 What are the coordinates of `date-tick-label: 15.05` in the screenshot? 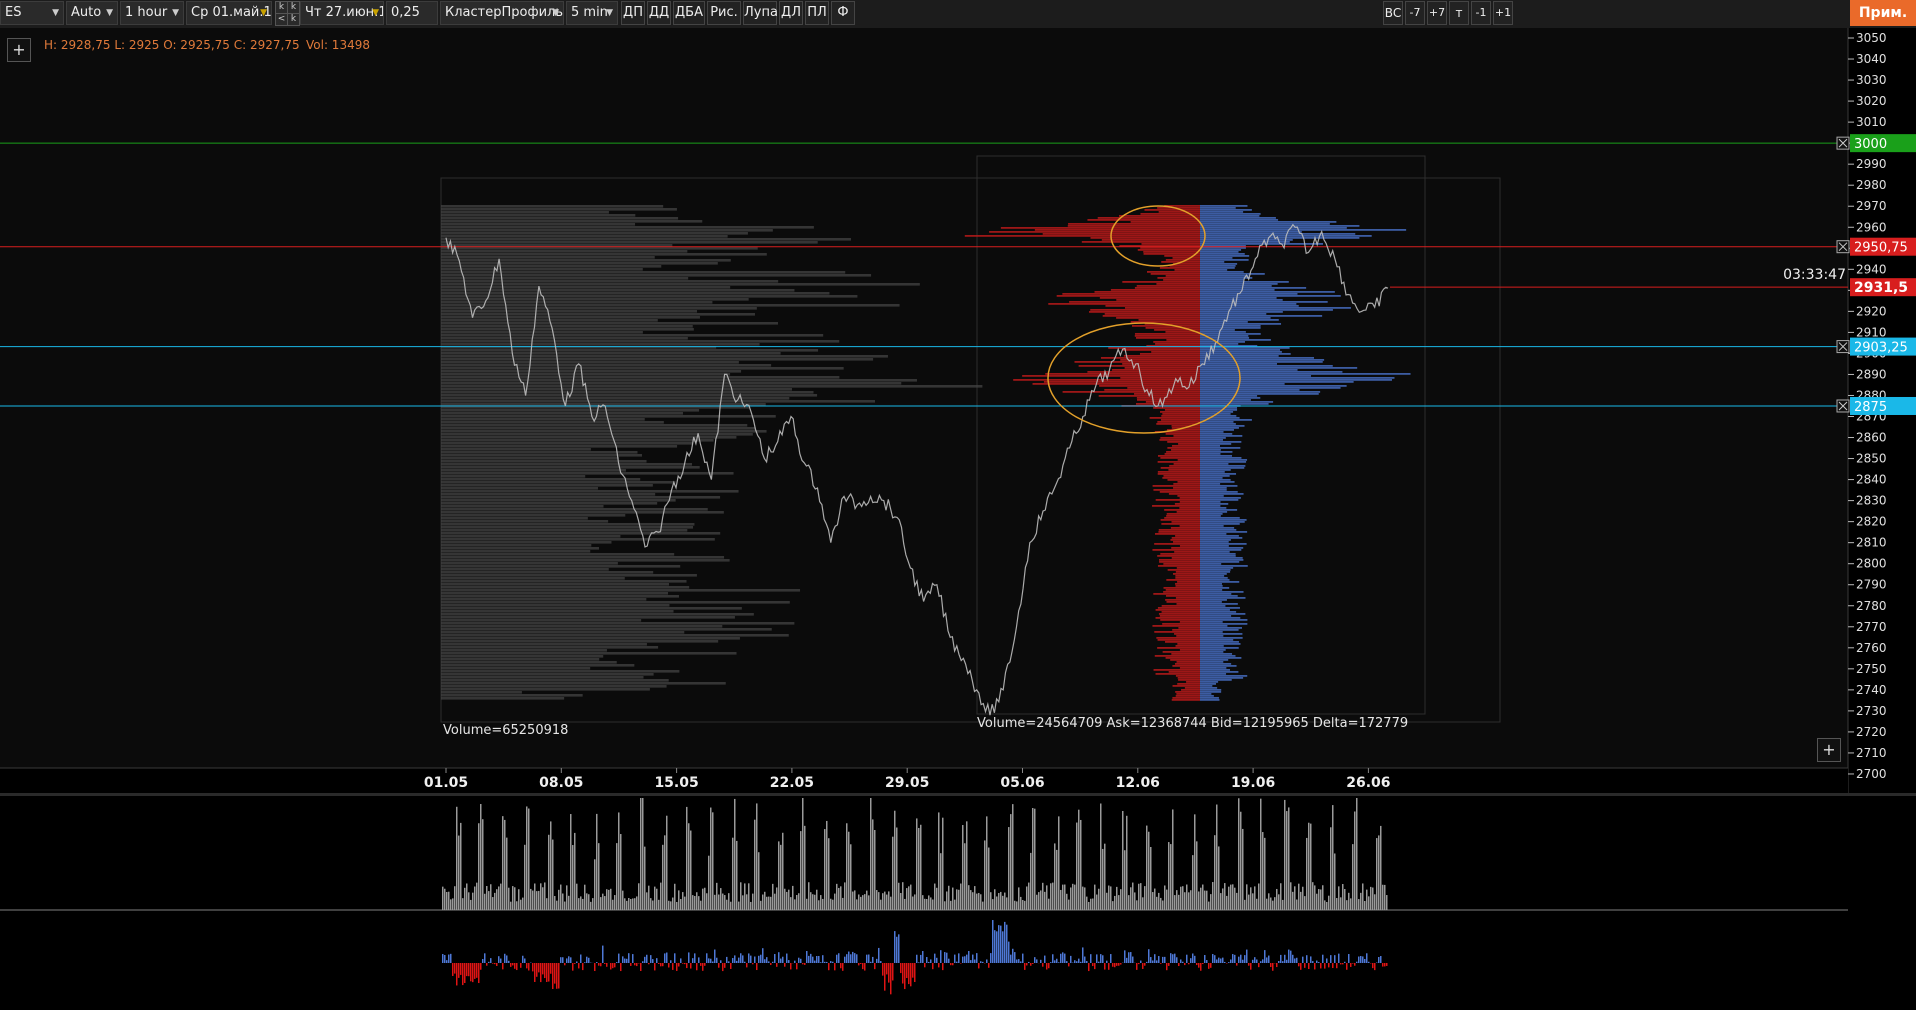 It's located at (676, 783).